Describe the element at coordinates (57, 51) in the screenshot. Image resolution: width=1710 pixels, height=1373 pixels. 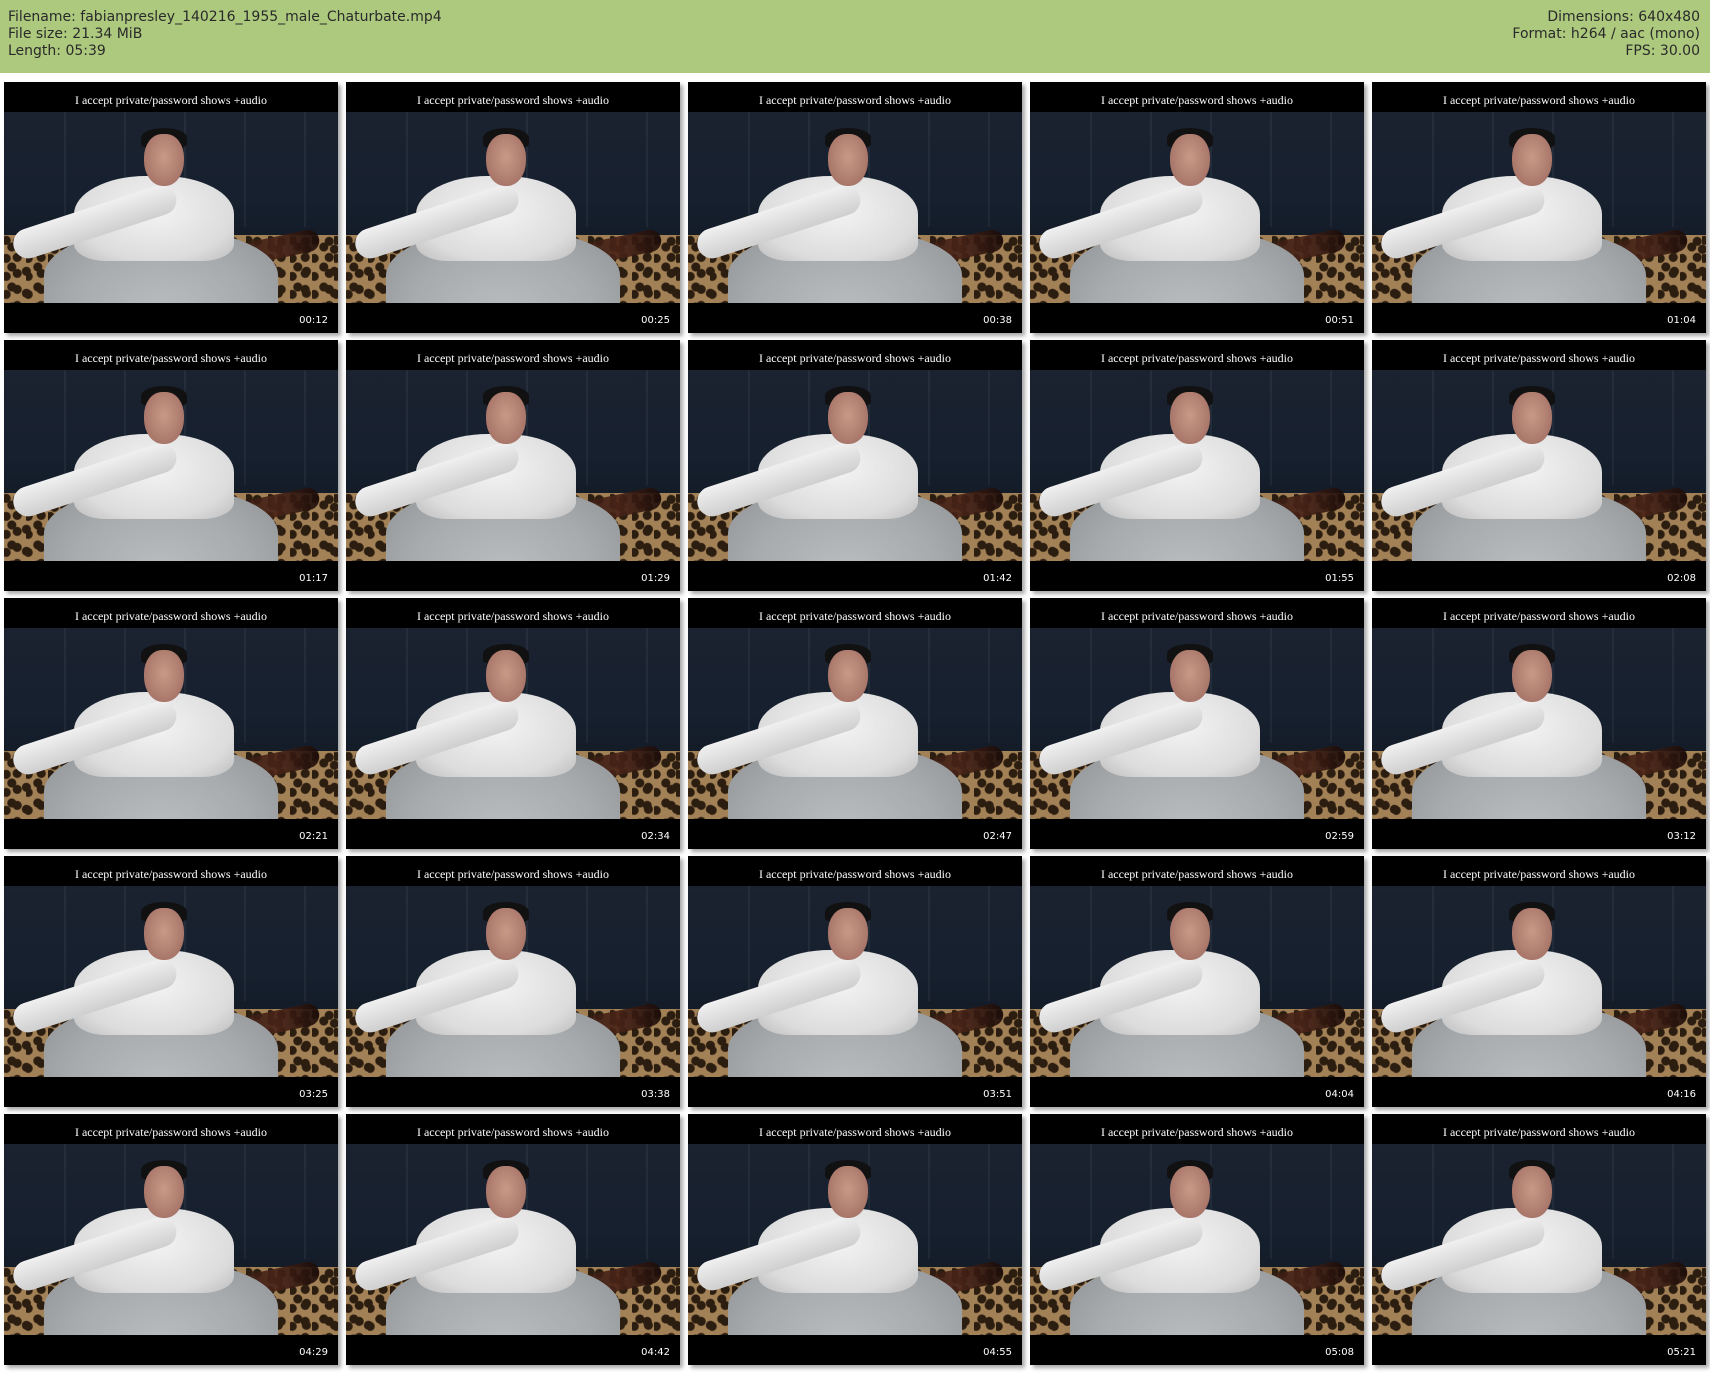
I see `length-text: Length: 05:39` at that location.